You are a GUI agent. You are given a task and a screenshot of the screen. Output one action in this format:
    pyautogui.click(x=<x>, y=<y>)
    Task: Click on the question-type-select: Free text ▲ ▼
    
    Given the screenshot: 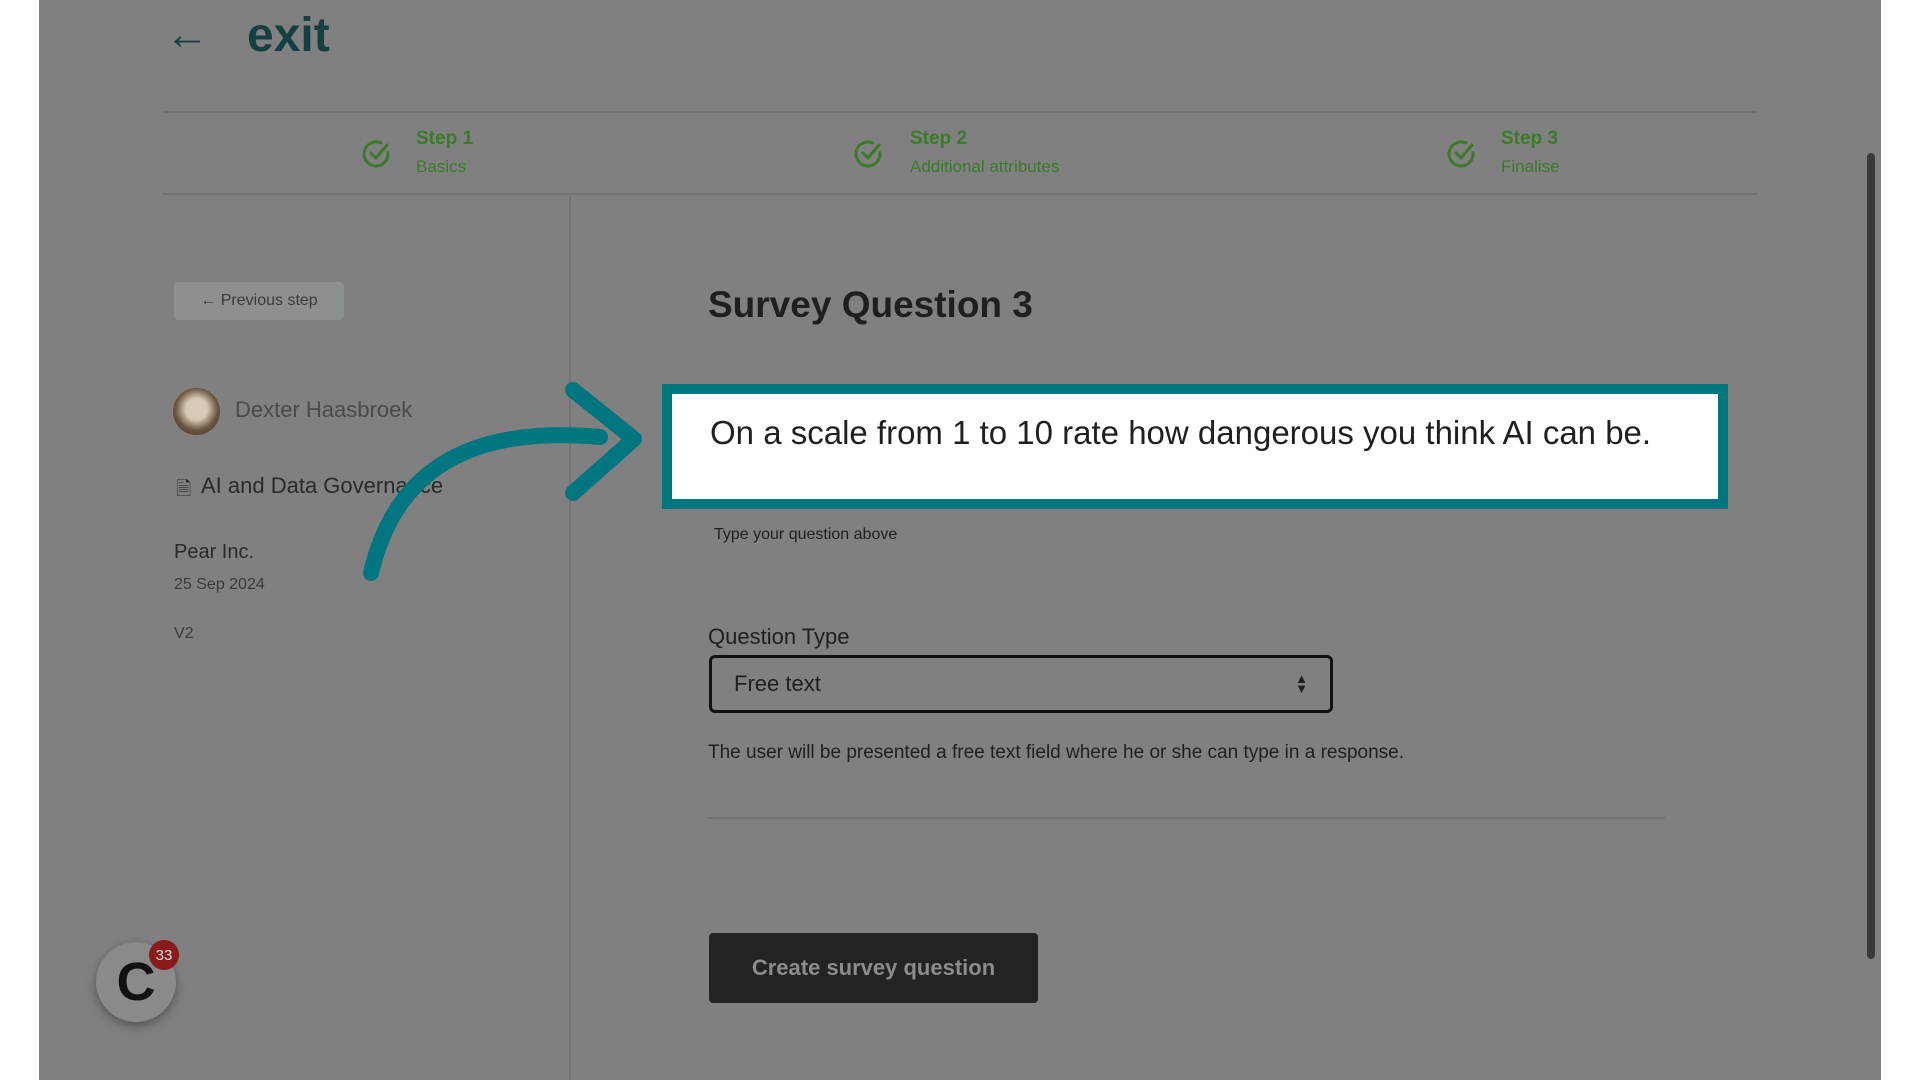 What is the action you would take?
    pyautogui.click(x=1021, y=684)
    